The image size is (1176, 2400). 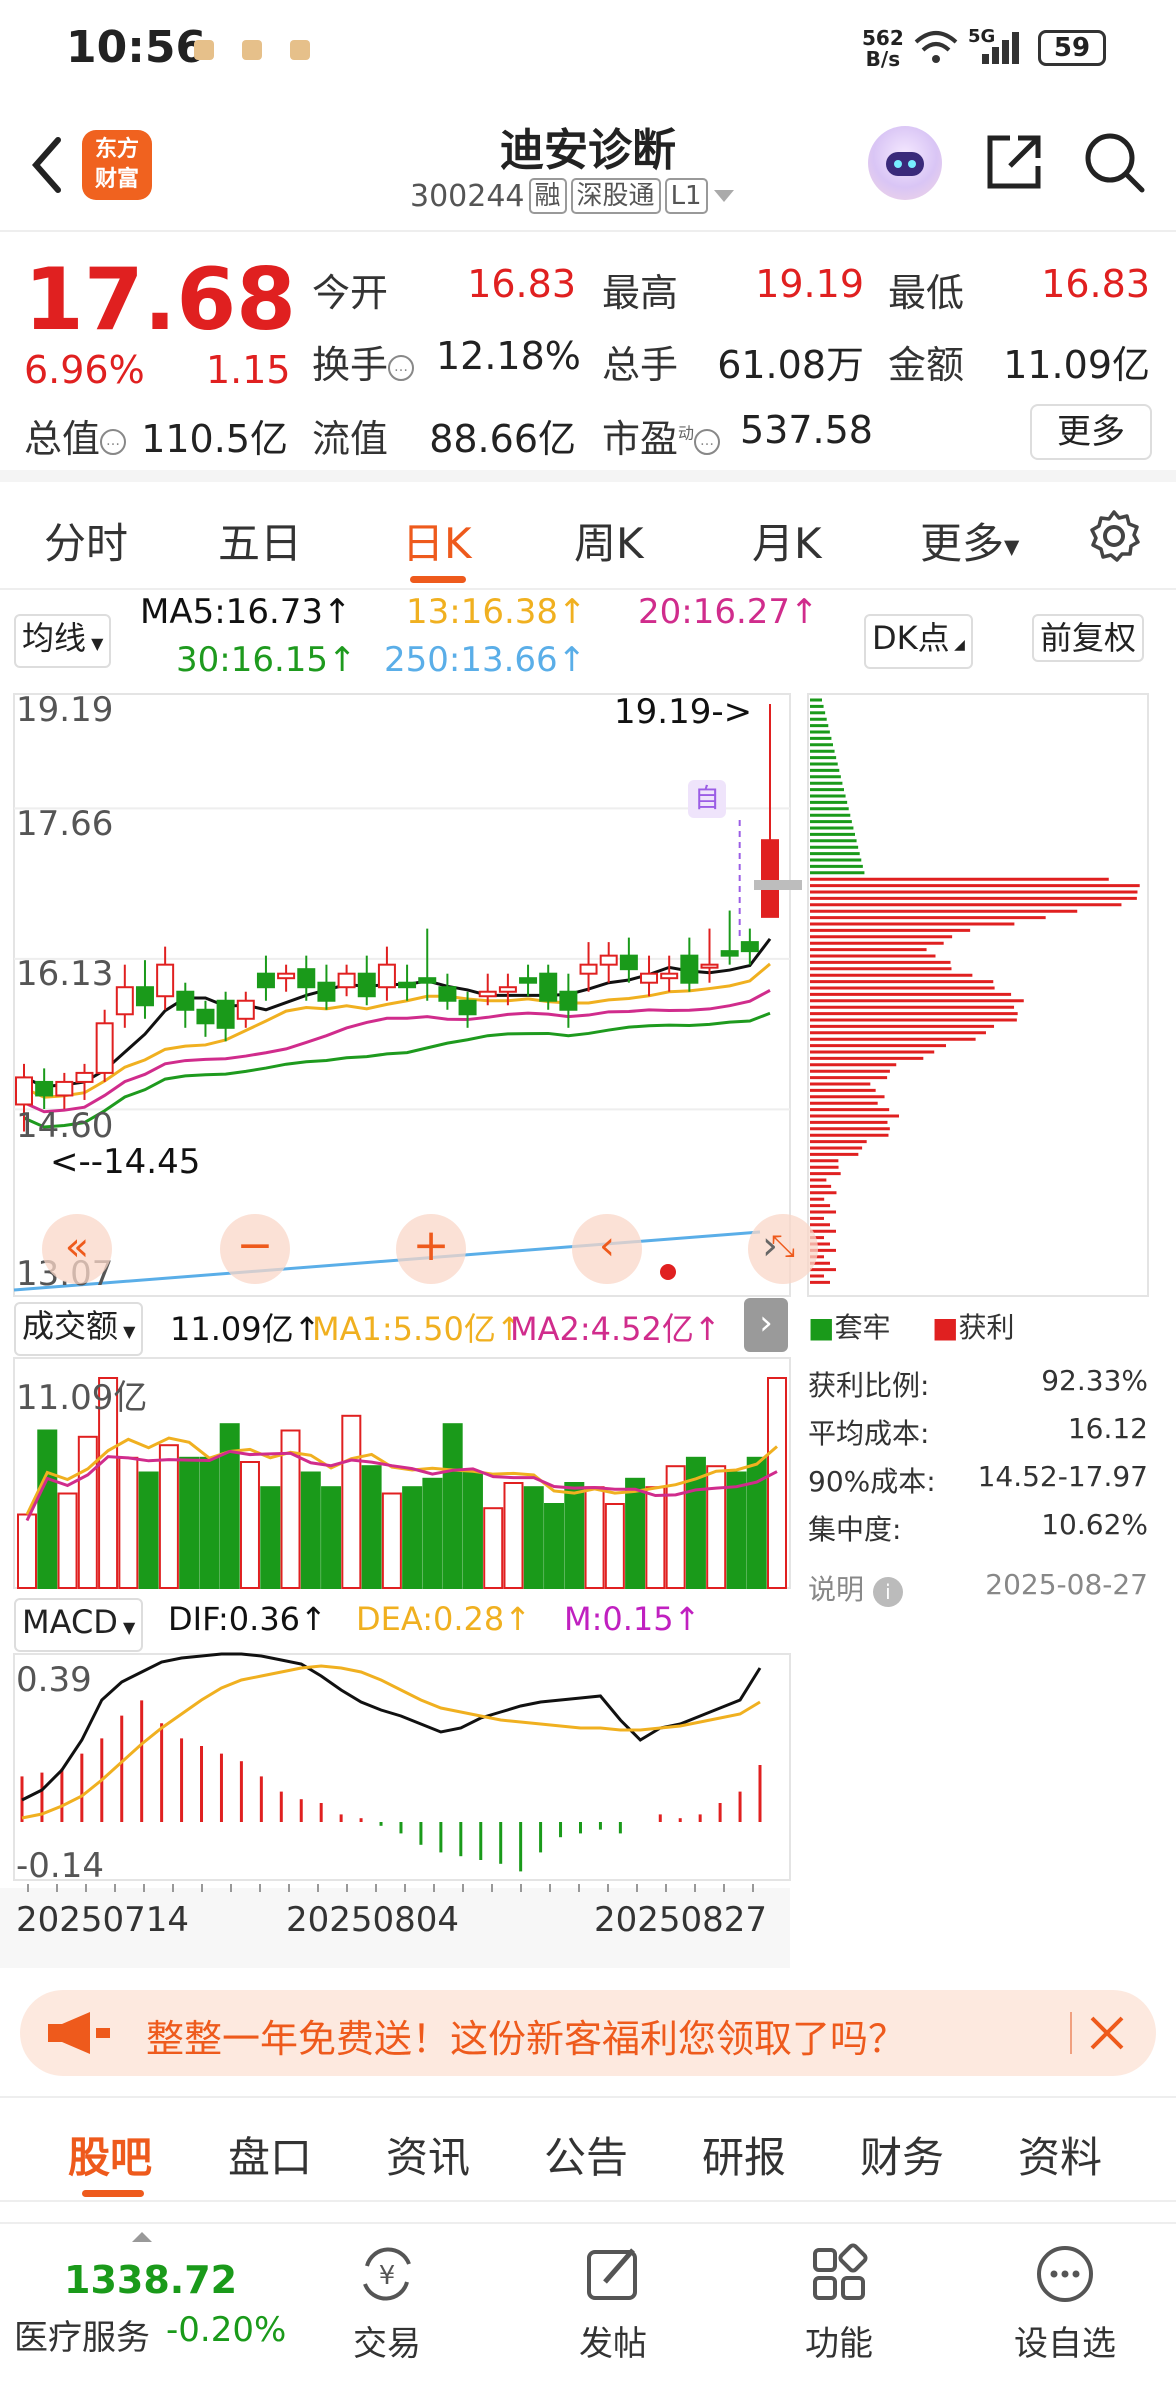 What do you see at coordinates (82, 2338) in the screenshot?
I see `sector-index-name: 医疗服务` at bounding box center [82, 2338].